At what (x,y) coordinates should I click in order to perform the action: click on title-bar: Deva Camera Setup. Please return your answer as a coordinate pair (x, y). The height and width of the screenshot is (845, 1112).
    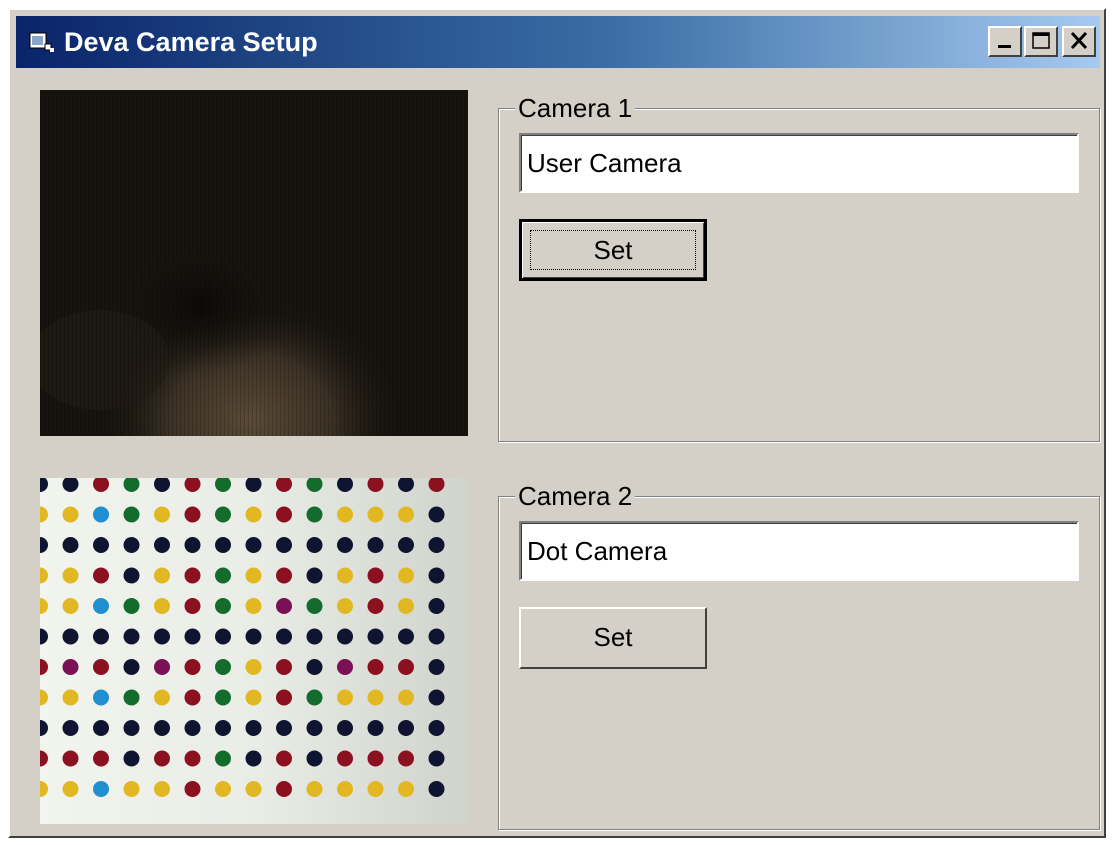
    Looking at the image, I should click on (558, 42).